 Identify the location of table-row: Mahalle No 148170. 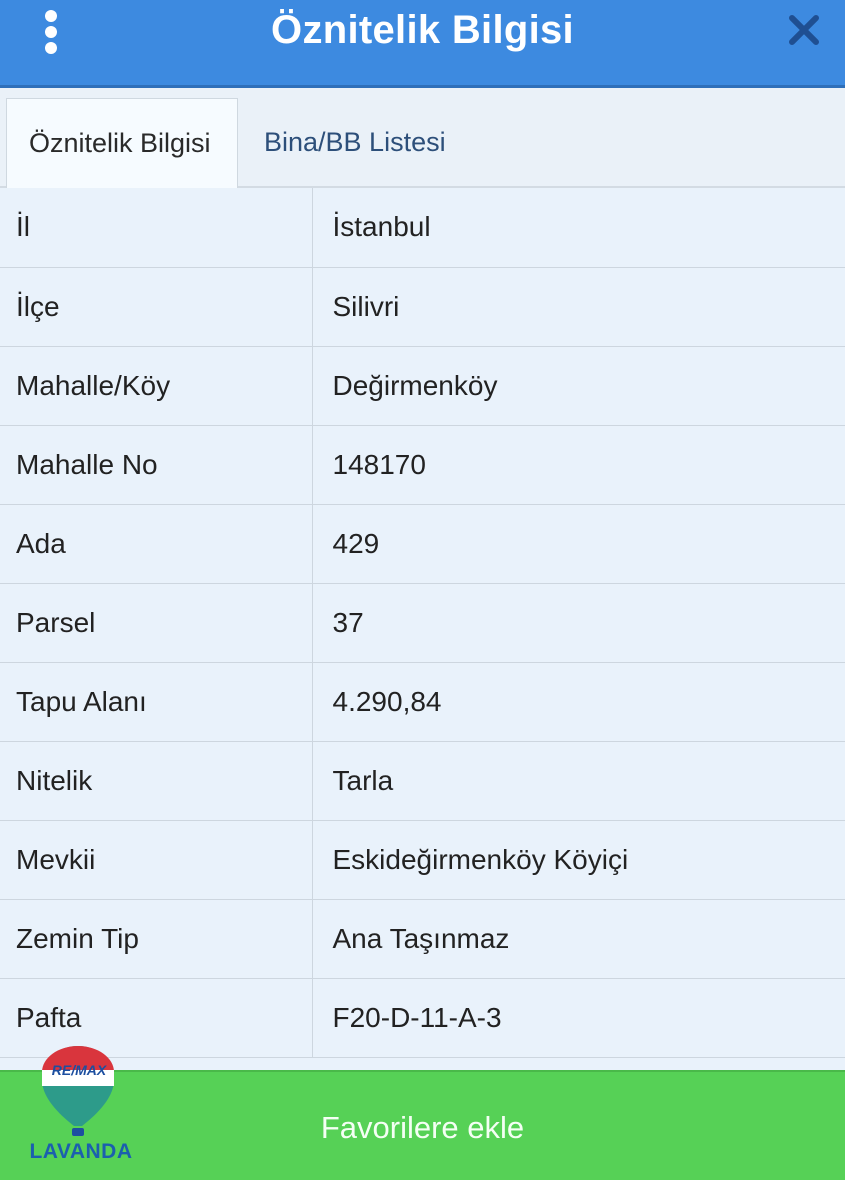
(422, 465).